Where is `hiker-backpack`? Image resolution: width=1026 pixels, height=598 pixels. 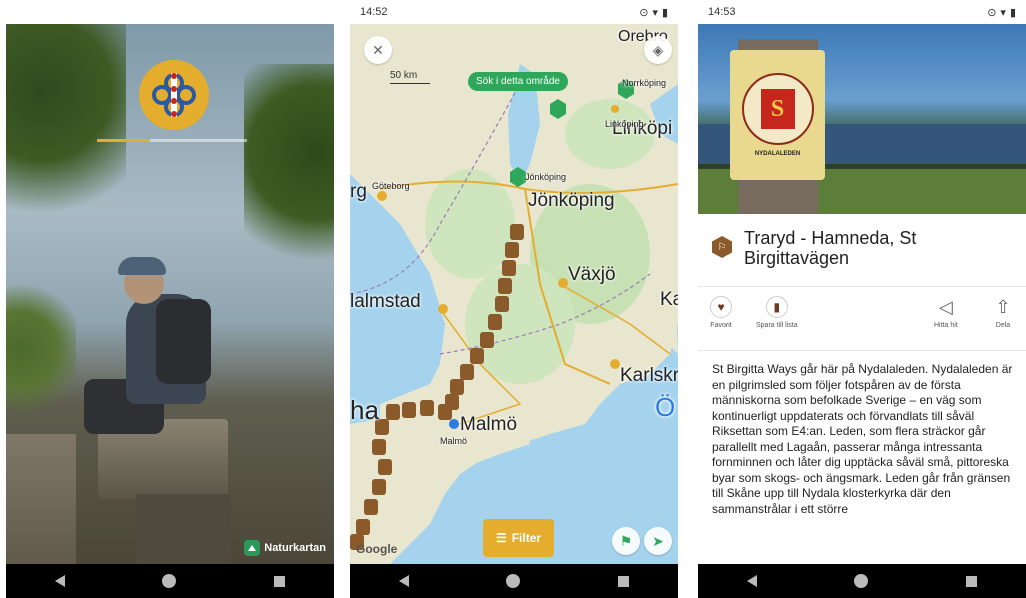
hiker-backpack is located at coordinates (183, 341).